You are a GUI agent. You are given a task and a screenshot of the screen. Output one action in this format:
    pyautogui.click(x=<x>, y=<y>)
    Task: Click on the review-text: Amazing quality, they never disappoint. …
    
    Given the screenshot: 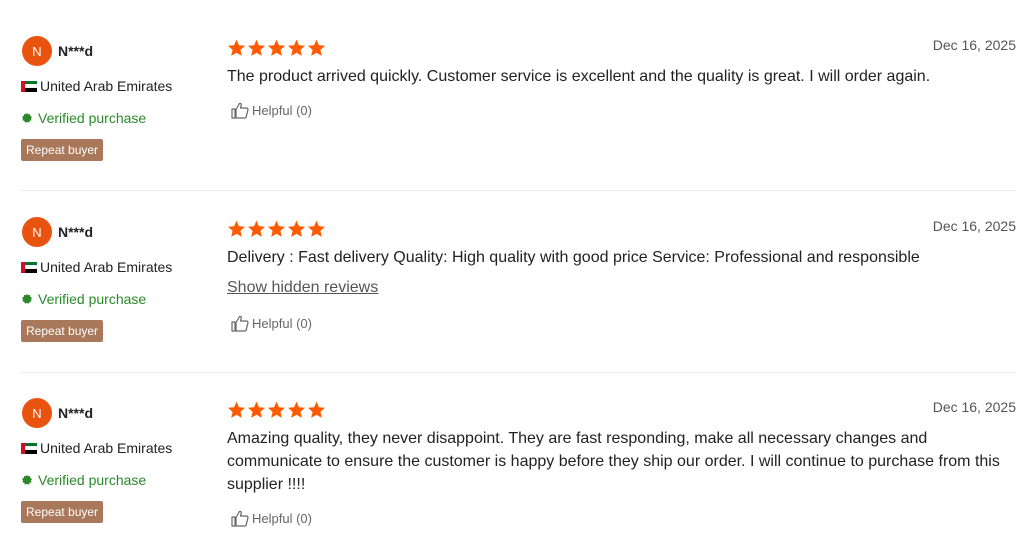 What is the action you would take?
    pyautogui.click(x=613, y=461)
    